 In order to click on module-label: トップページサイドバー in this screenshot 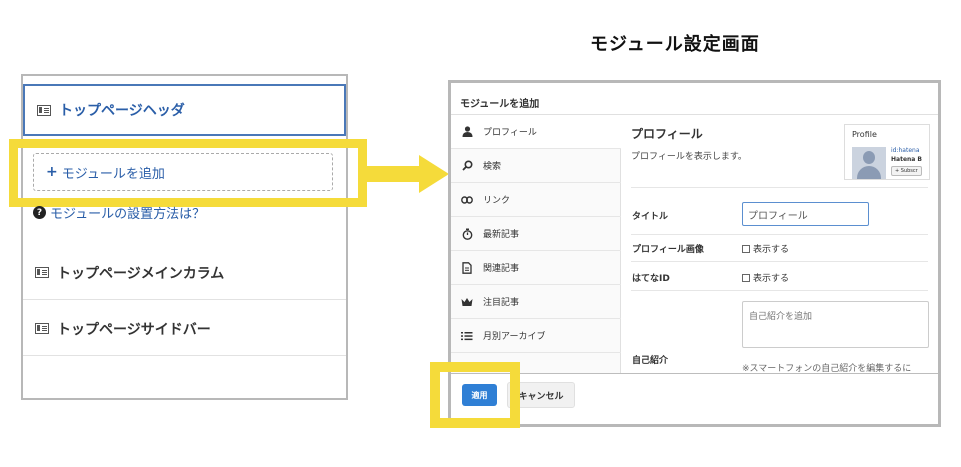, I will do `click(134, 329)`.